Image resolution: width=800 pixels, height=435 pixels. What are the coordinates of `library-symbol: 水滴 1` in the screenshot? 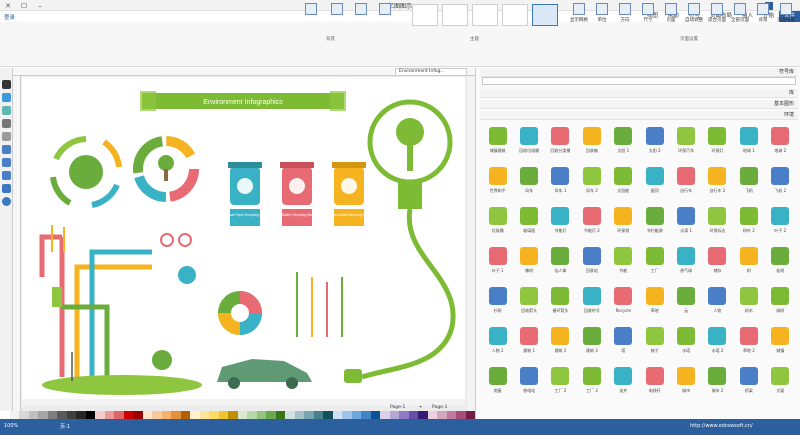 It's located at (685, 225).